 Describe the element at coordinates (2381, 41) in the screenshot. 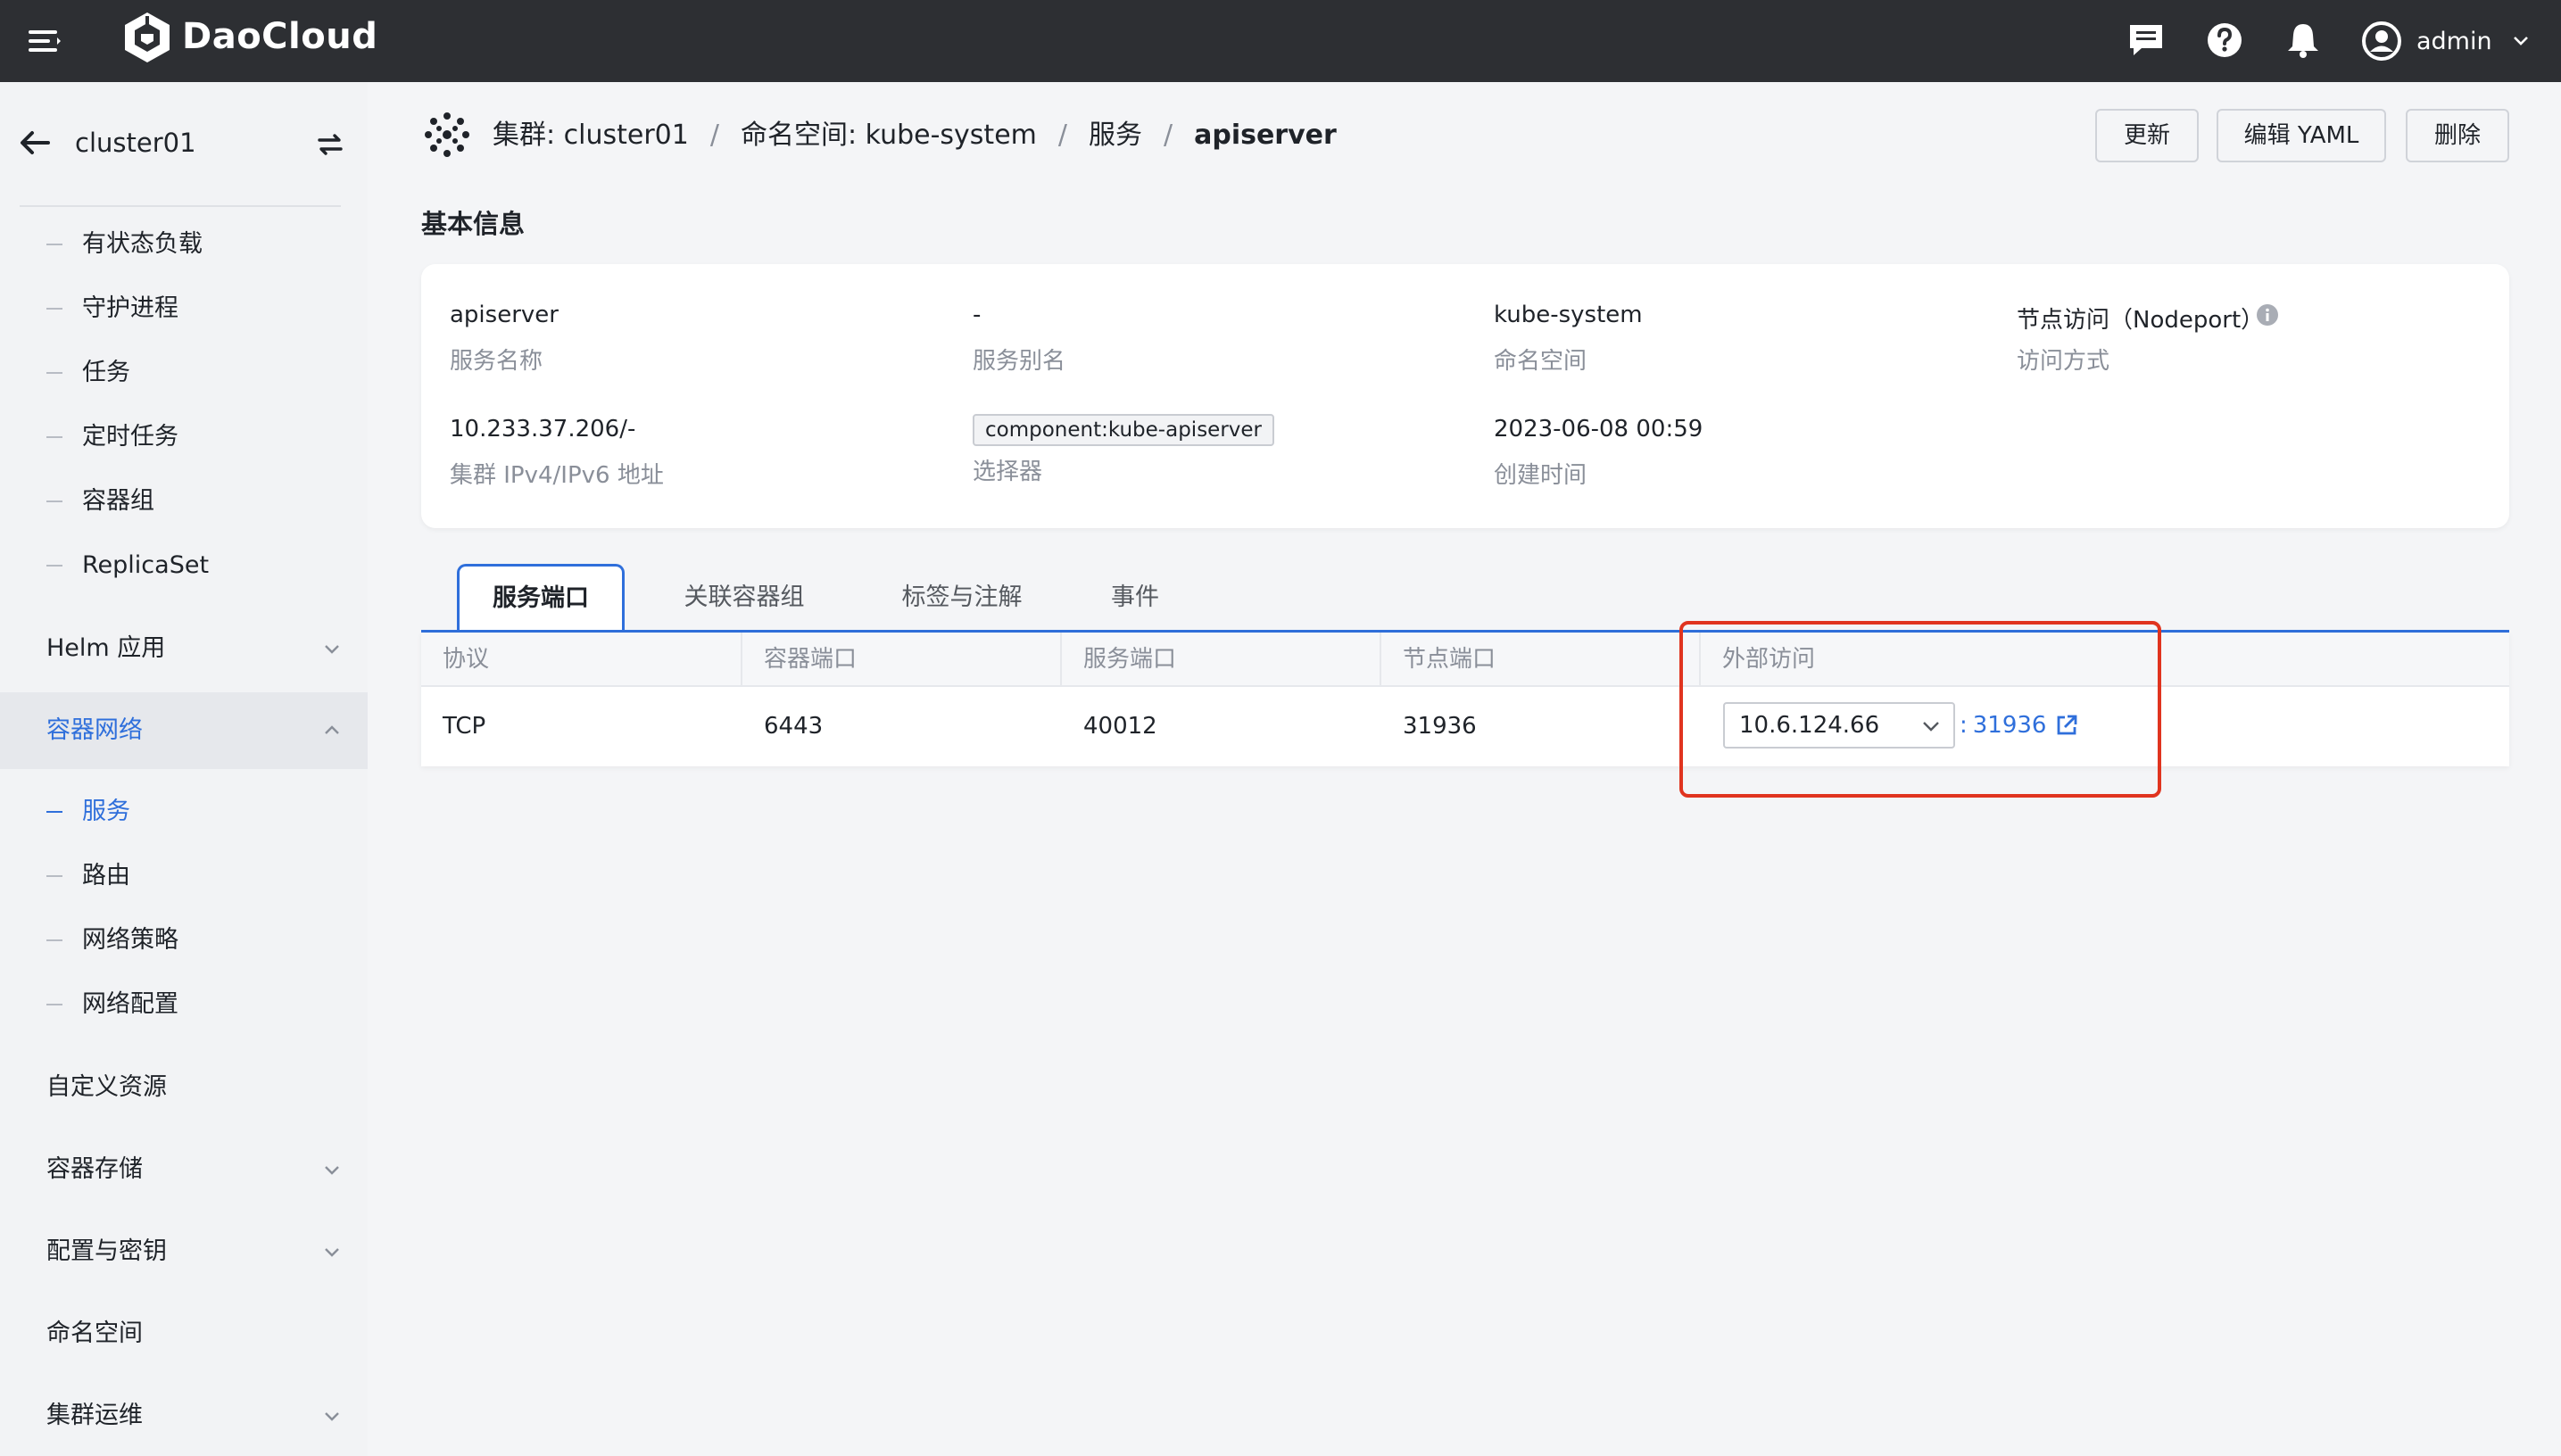

I see `user-avatar-icon` at that location.